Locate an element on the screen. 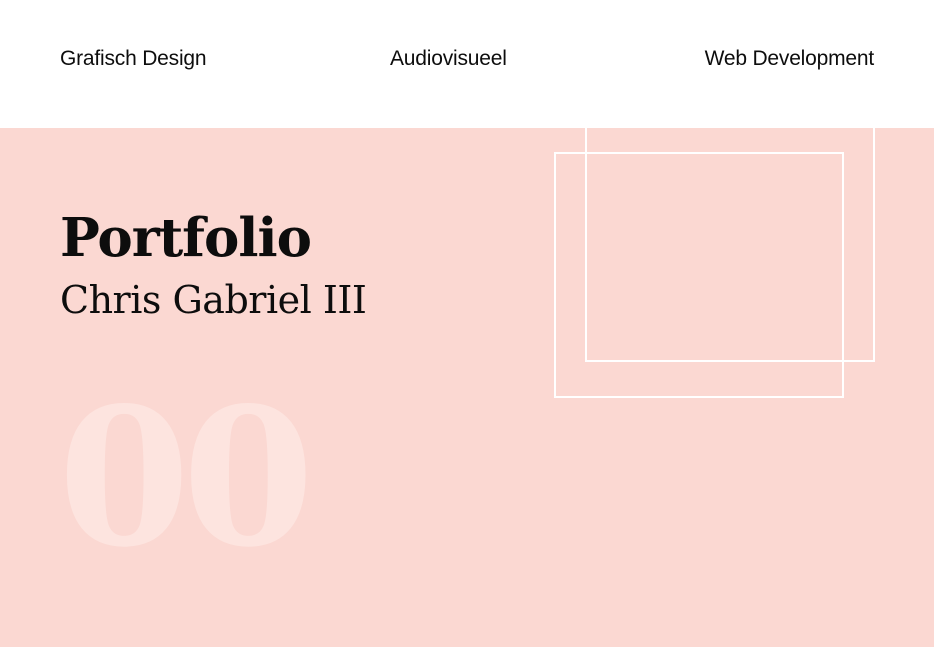 The image size is (934, 647). page-title: Portfolio is located at coordinates (186, 238).